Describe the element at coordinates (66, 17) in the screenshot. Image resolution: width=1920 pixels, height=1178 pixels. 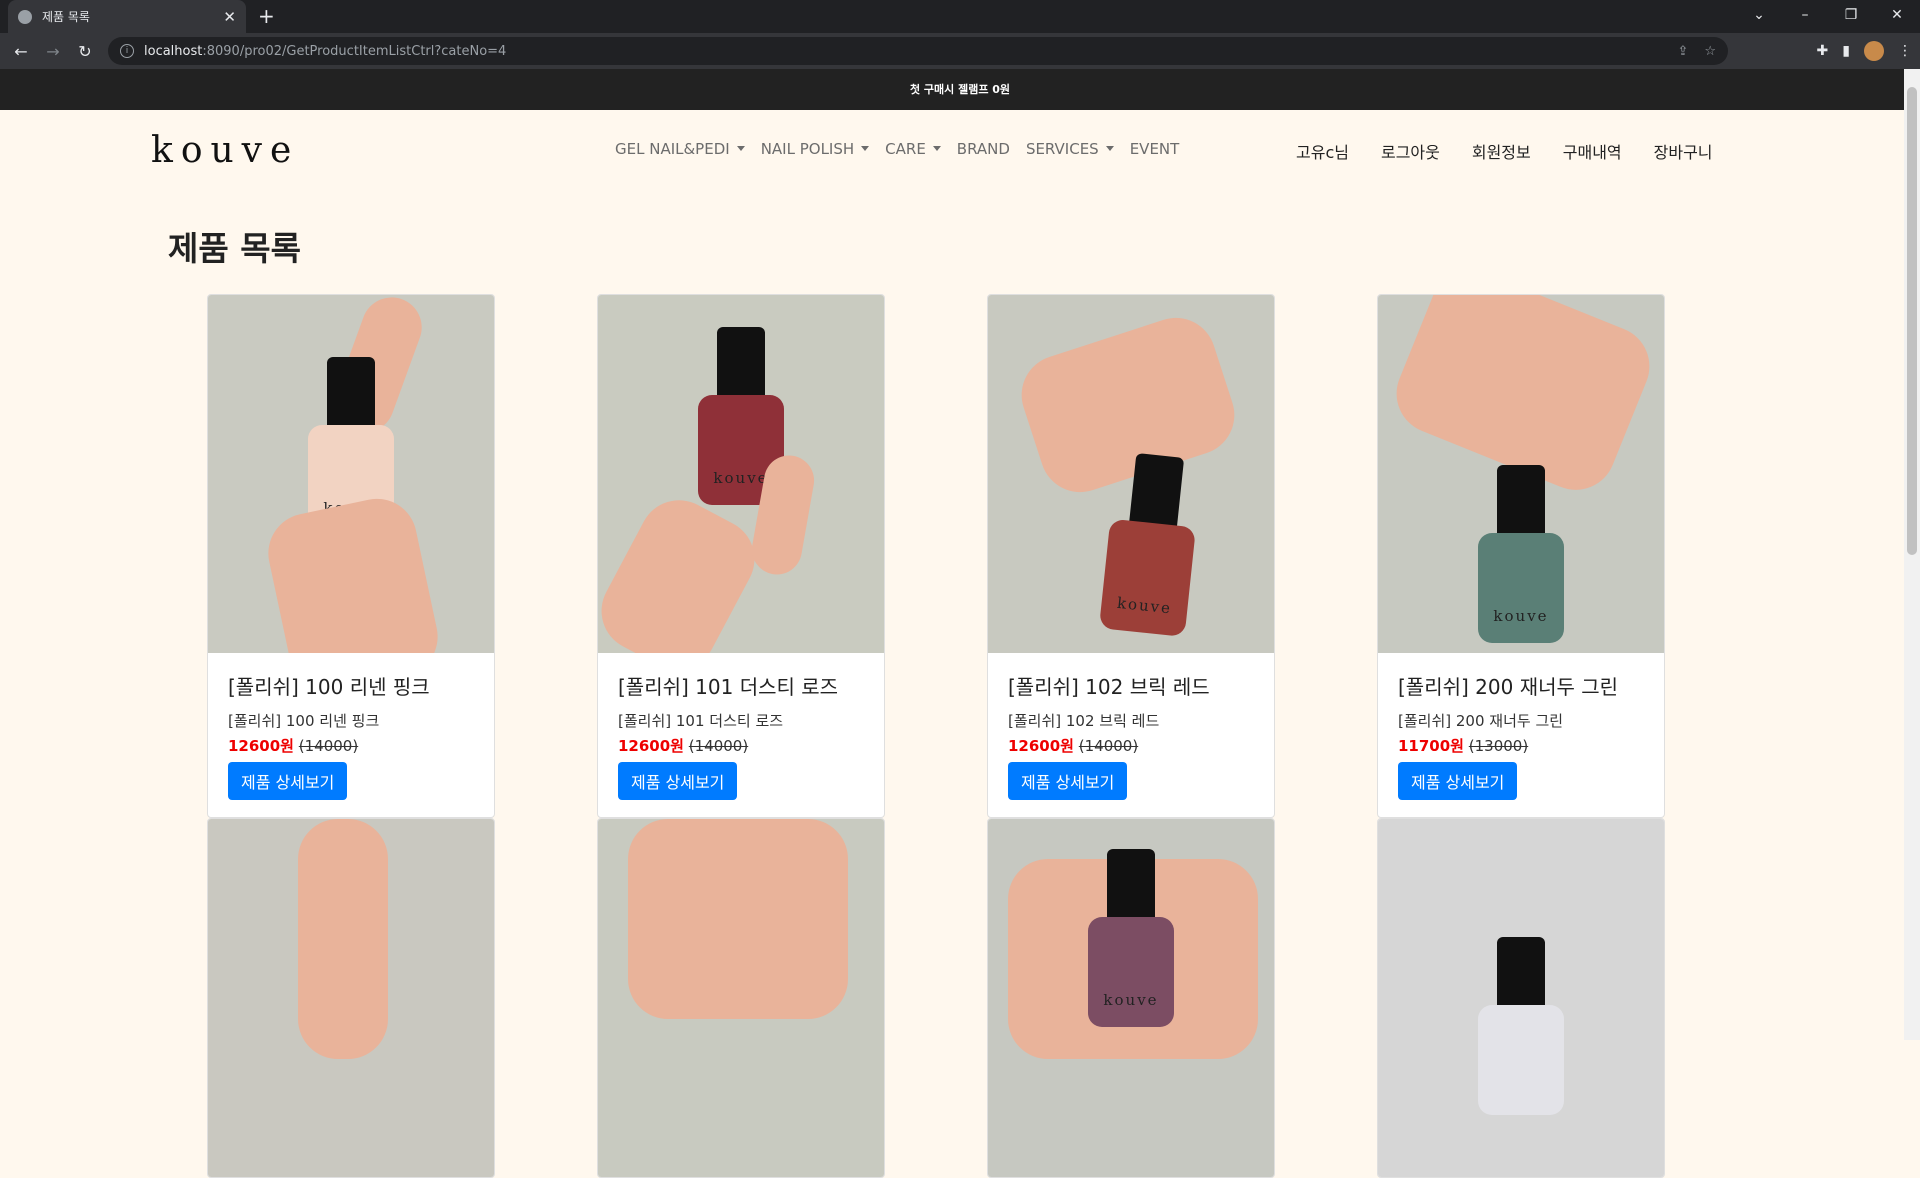
I see `tab-title: 제품 목록` at that location.